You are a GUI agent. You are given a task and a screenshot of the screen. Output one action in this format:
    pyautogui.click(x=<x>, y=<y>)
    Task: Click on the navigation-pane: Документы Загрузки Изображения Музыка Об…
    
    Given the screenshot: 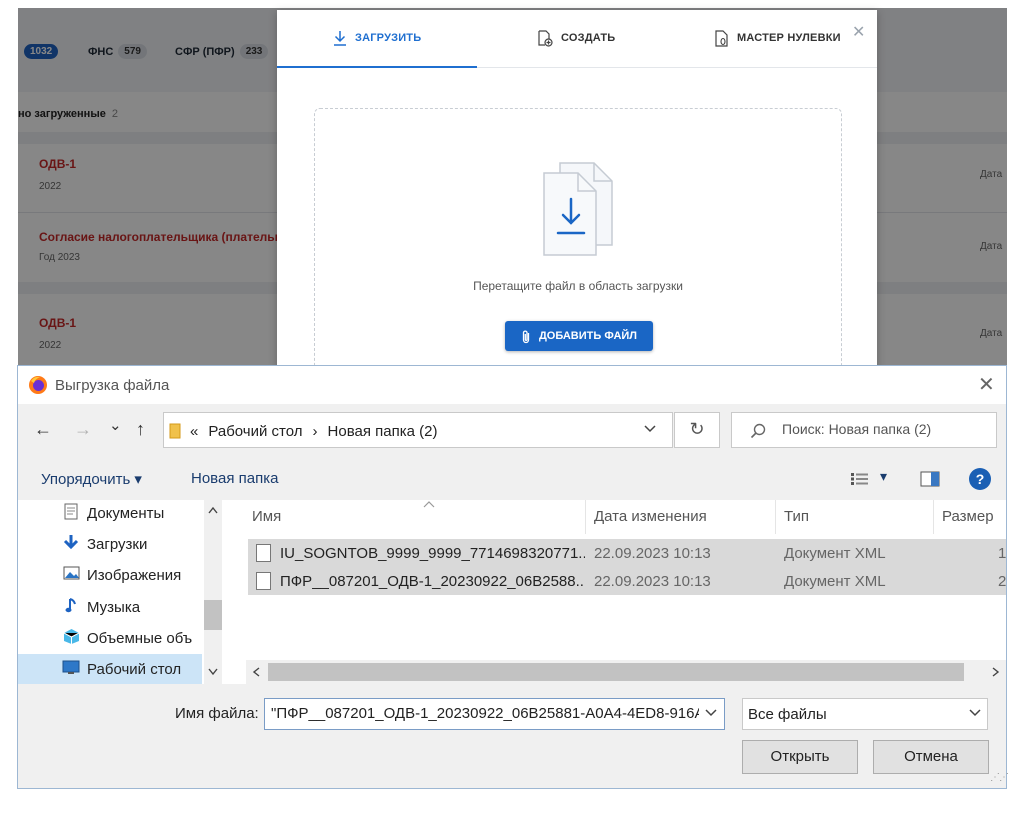 What is the action you would take?
    pyautogui.click(x=120, y=592)
    